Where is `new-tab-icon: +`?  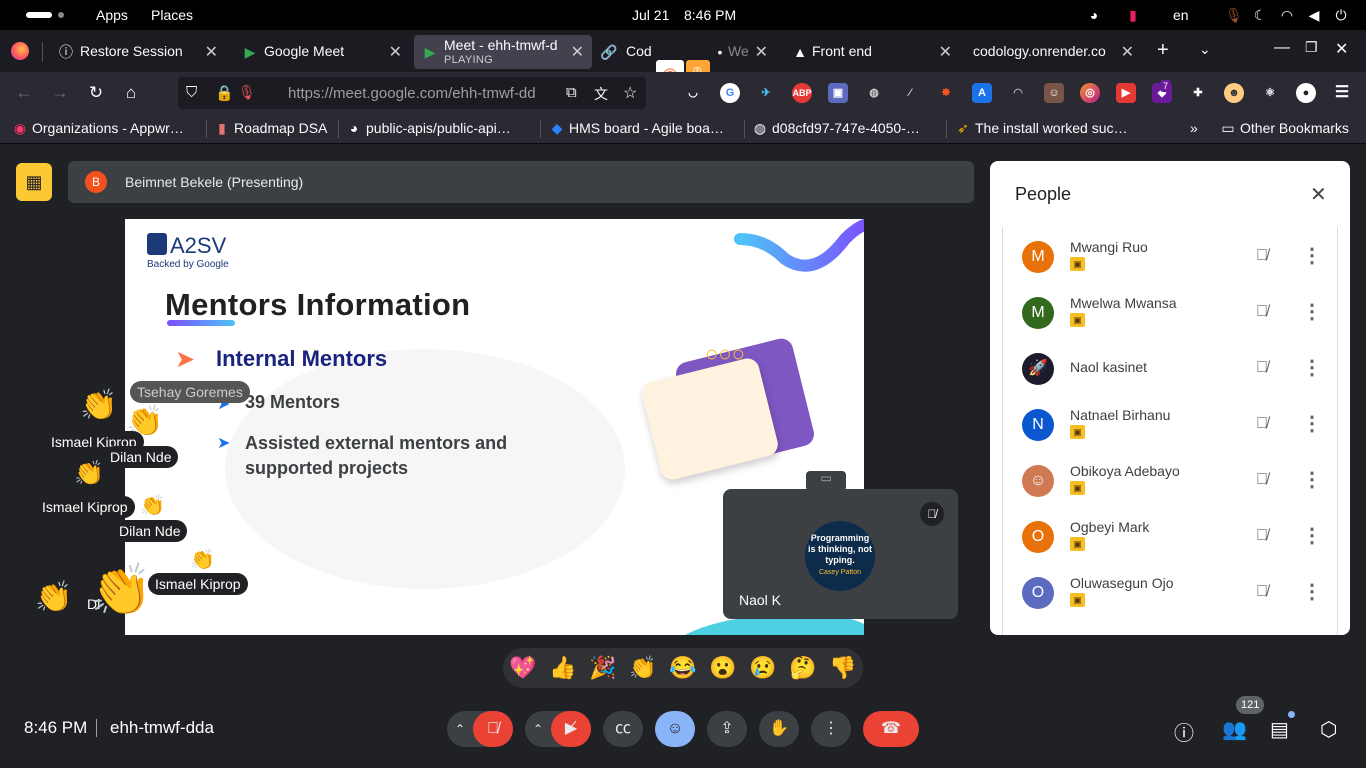 new-tab-icon: + is located at coordinates (1163, 50).